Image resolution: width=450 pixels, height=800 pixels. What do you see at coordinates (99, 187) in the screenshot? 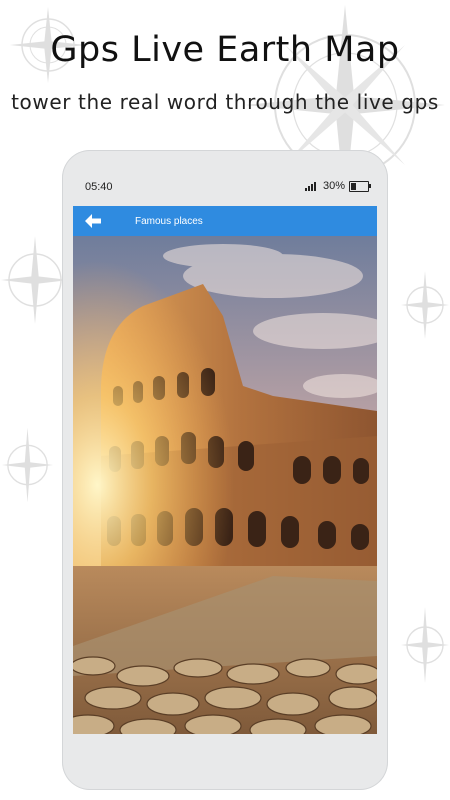
I see `status-time: 05:40` at bounding box center [99, 187].